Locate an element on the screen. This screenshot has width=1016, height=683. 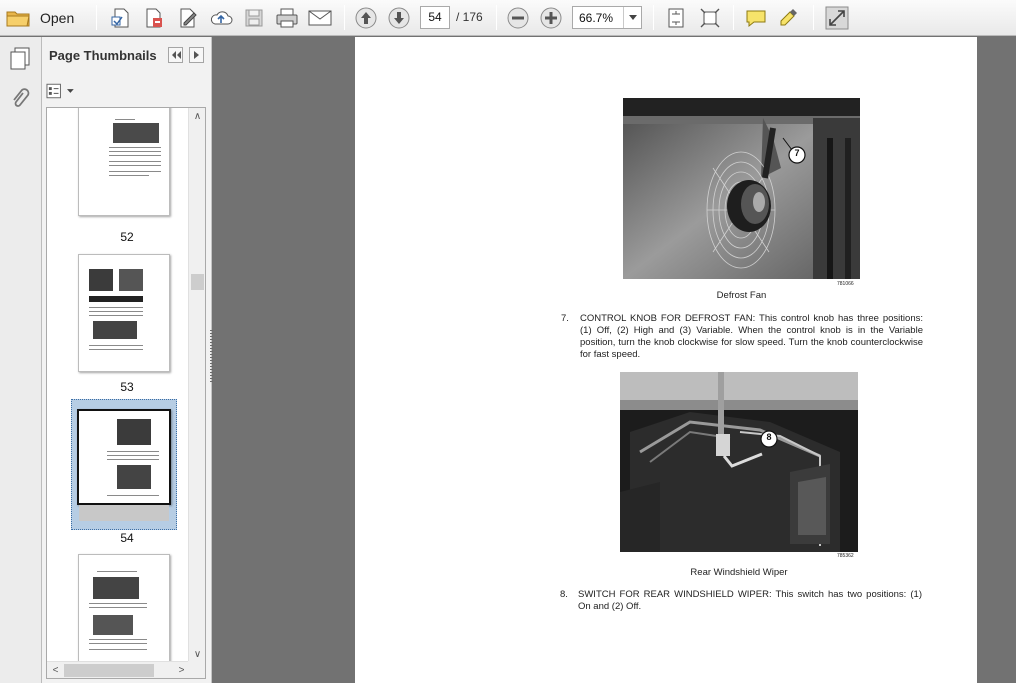
scroll-up-icon: ∧ is located at coordinates (197, 116).